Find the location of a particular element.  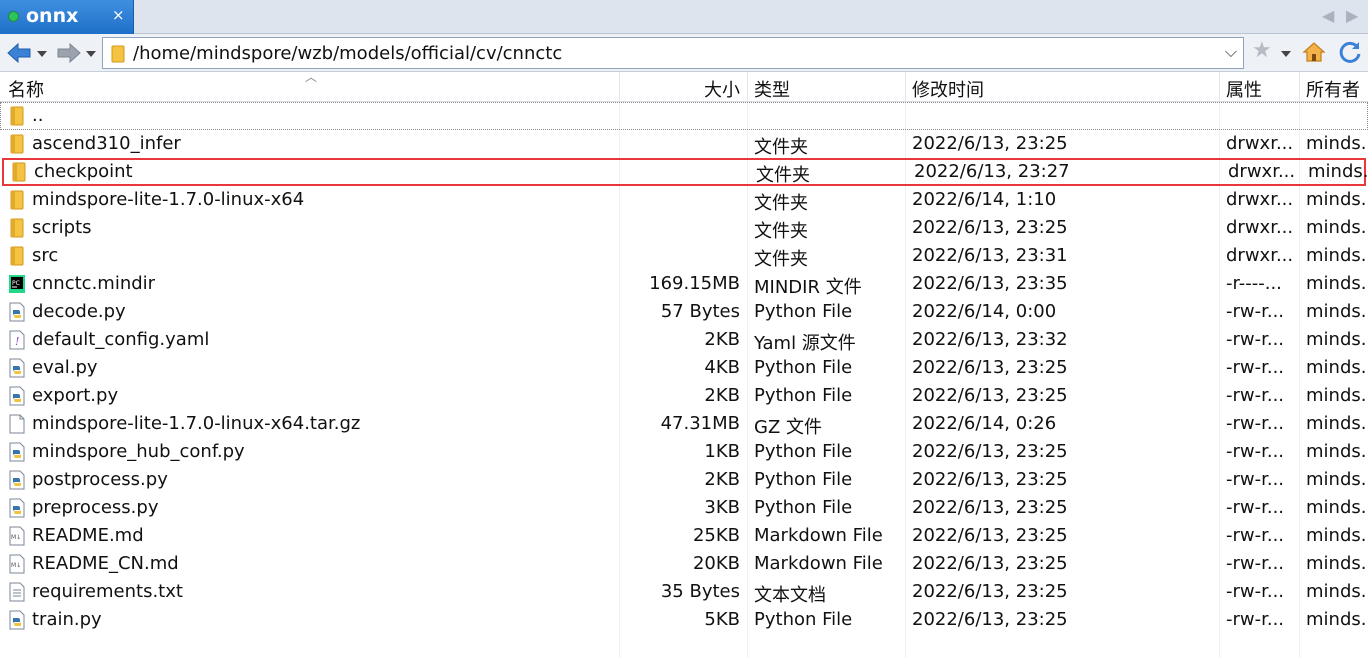

file-size: 57 Bytes is located at coordinates (700, 311).